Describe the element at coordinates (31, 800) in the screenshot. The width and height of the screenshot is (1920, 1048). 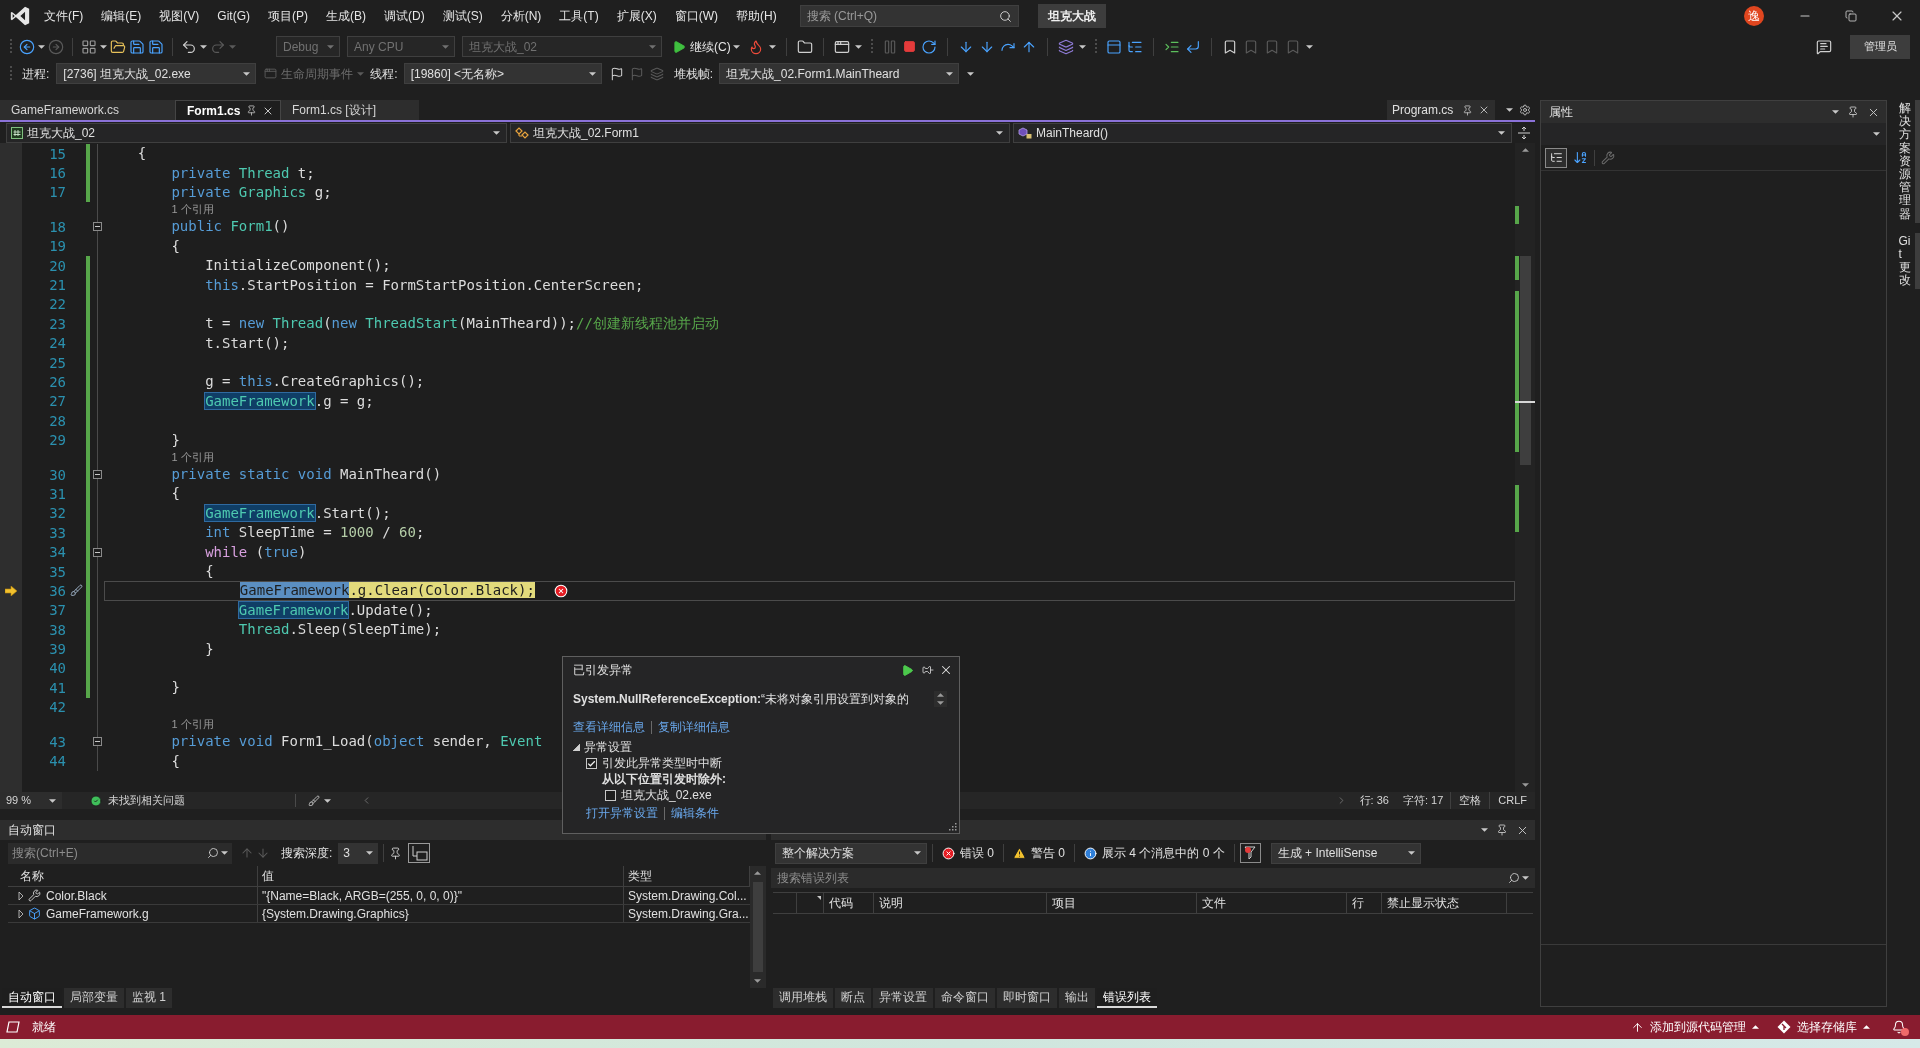
I see `zoom-dropdown: 99 %` at that location.